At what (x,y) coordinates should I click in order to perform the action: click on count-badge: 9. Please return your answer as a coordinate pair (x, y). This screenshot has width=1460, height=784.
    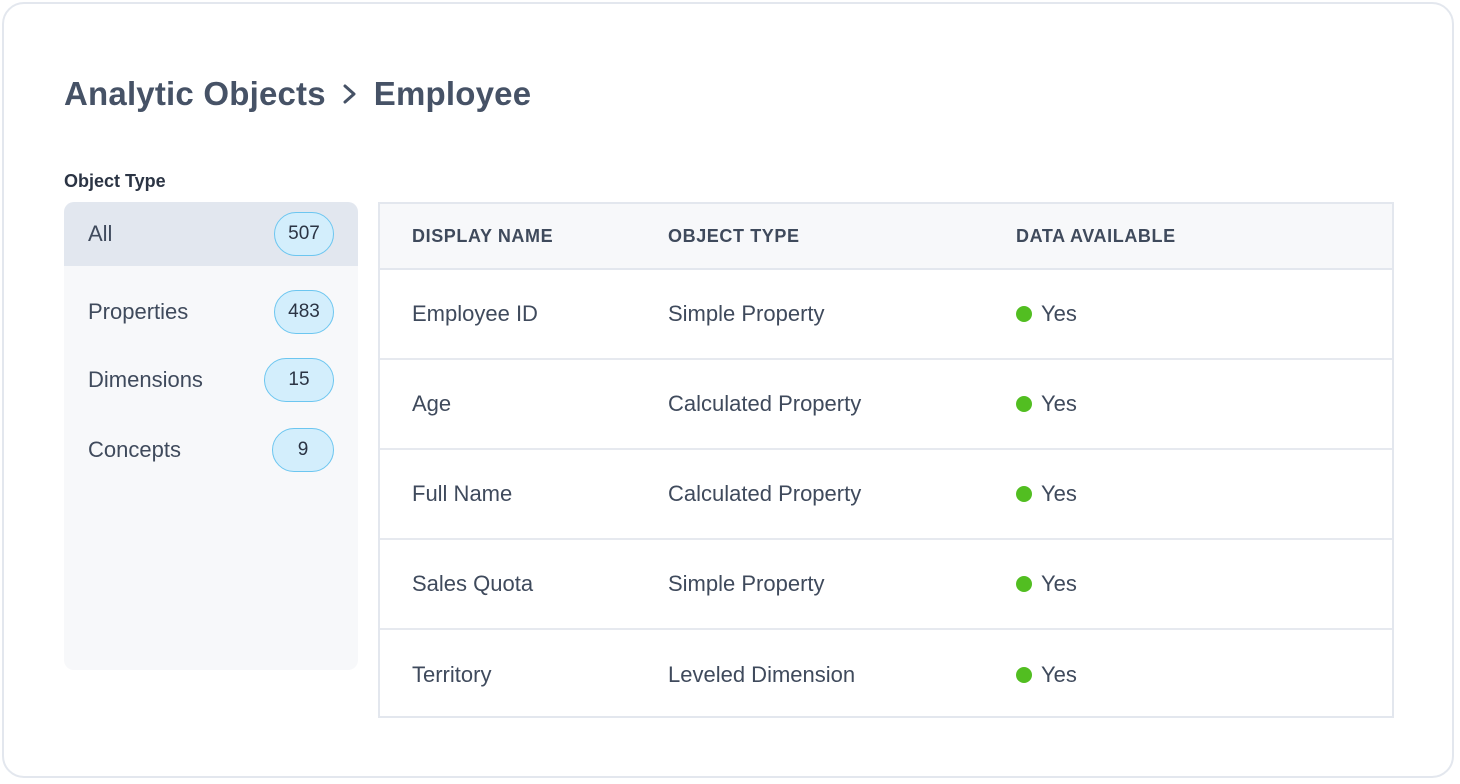
    Looking at the image, I should click on (303, 450).